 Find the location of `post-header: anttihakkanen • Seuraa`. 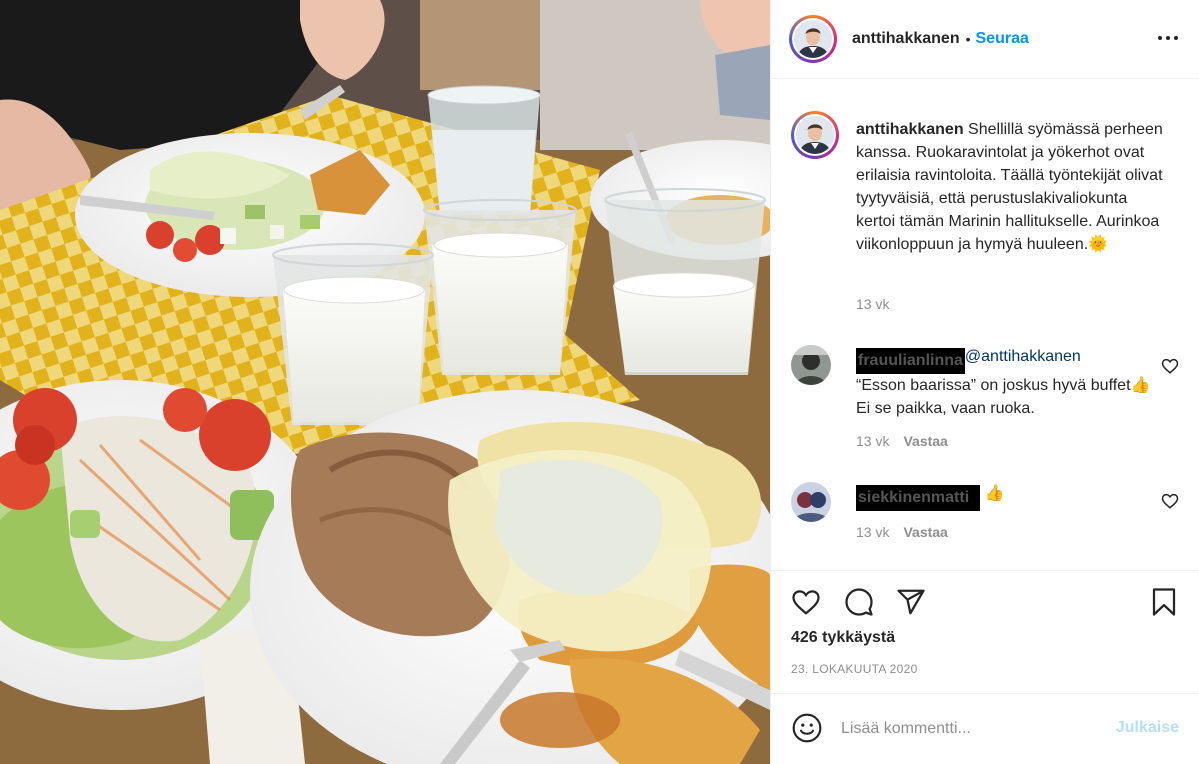

post-header: anttihakkanen • Seuraa is located at coordinates (985, 39).